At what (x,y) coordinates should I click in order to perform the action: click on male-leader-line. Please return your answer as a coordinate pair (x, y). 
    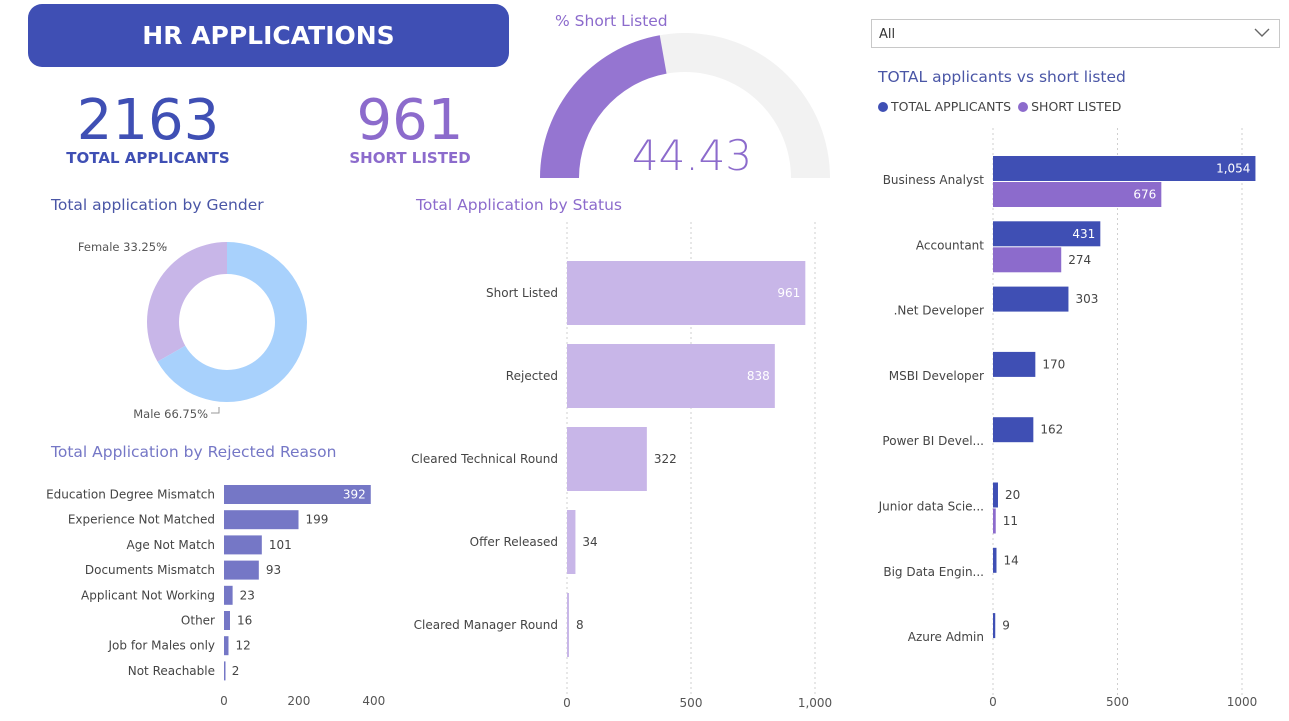
    Looking at the image, I should click on (215, 410).